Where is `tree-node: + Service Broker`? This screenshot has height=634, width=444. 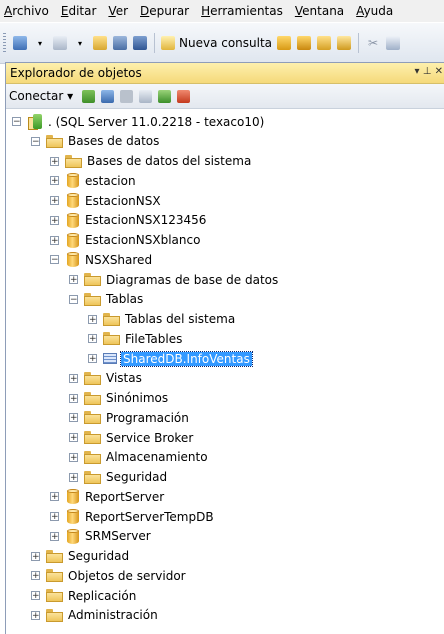 tree-node: + Service Broker is located at coordinates (131, 437).